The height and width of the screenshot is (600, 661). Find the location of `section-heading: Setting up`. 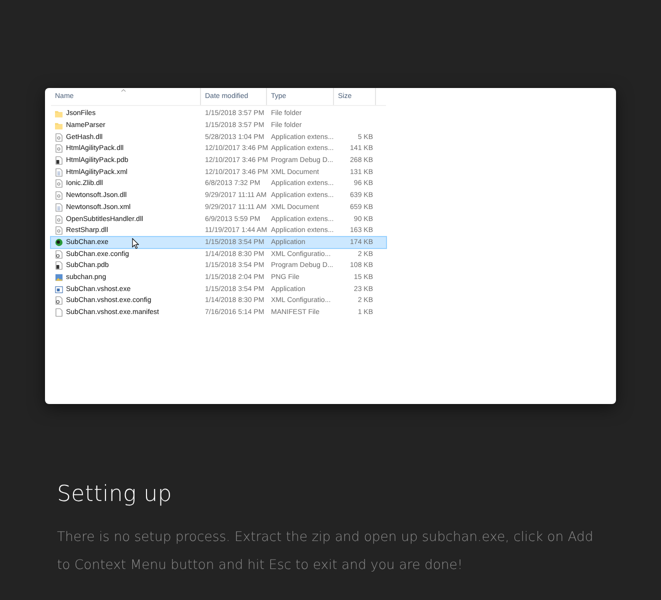

section-heading: Setting up is located at coordinates (115, 494).